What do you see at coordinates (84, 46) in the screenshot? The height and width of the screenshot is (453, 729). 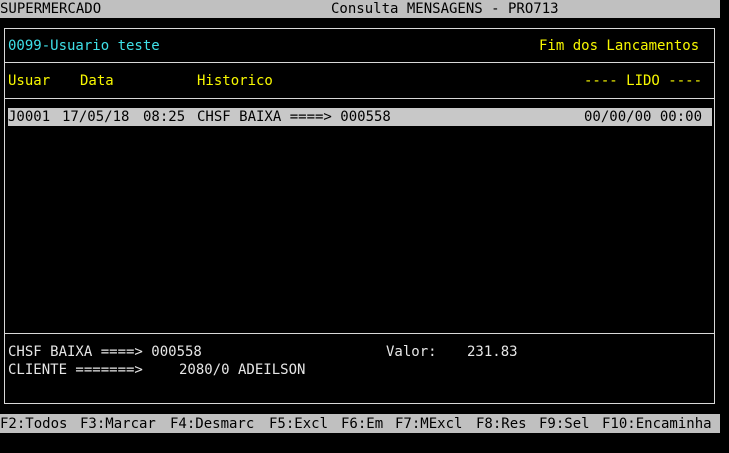 I see `current-user: 0099-Usuario teste` at bounding box center [84, 46].